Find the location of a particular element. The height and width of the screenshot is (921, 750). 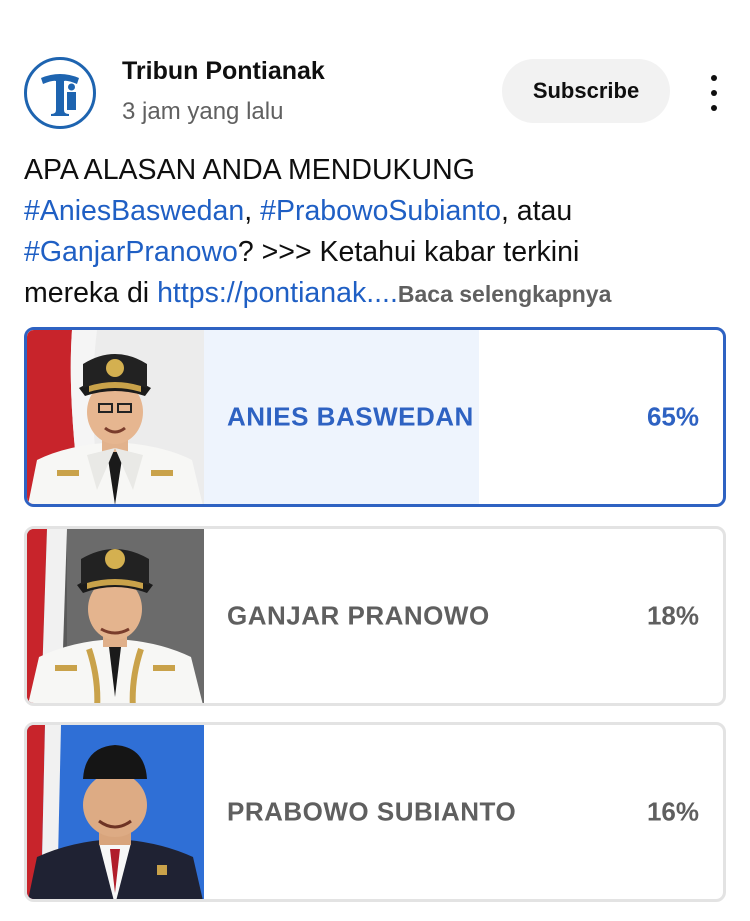

post-text-line: ? >>> Ketahui kabar terkini is located at coordinates (408, 252).